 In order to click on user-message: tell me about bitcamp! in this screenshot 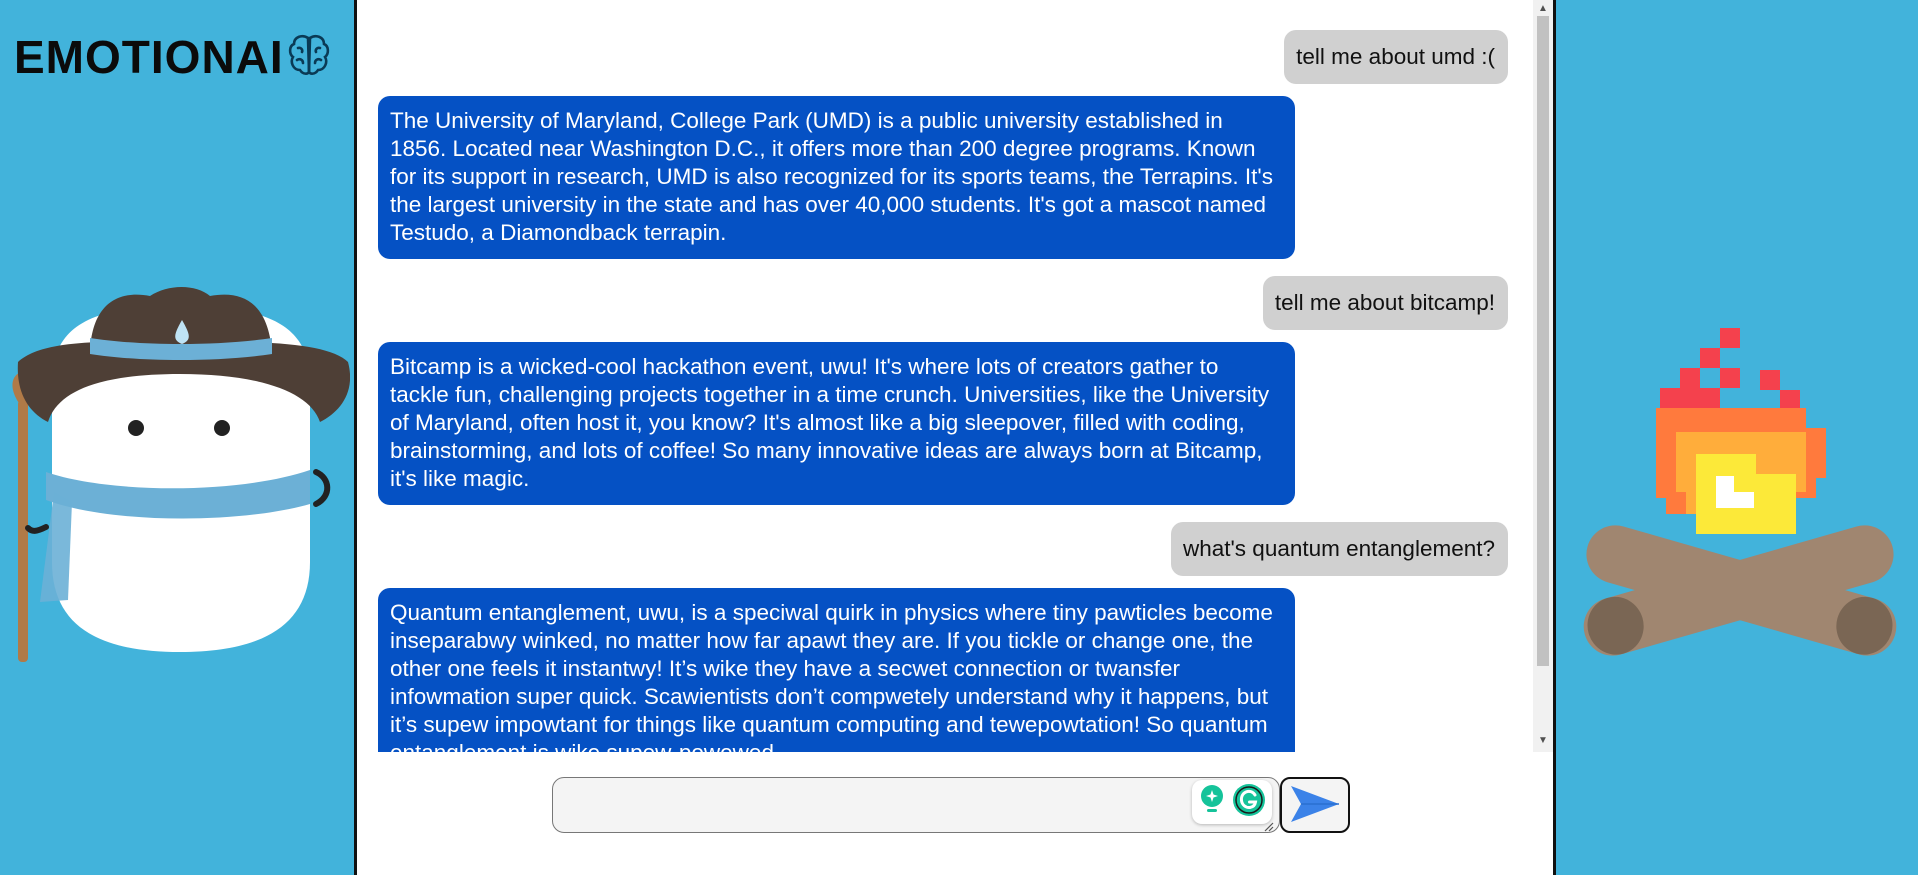, I will do `click(1385, 303)`.